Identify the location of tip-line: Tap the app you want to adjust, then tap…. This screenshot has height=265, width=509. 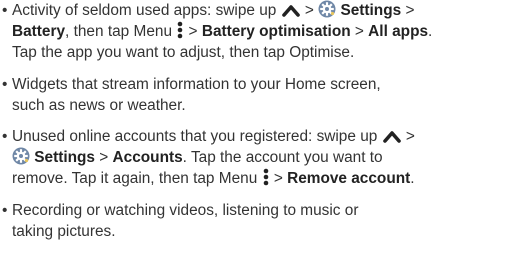
(260, 52).